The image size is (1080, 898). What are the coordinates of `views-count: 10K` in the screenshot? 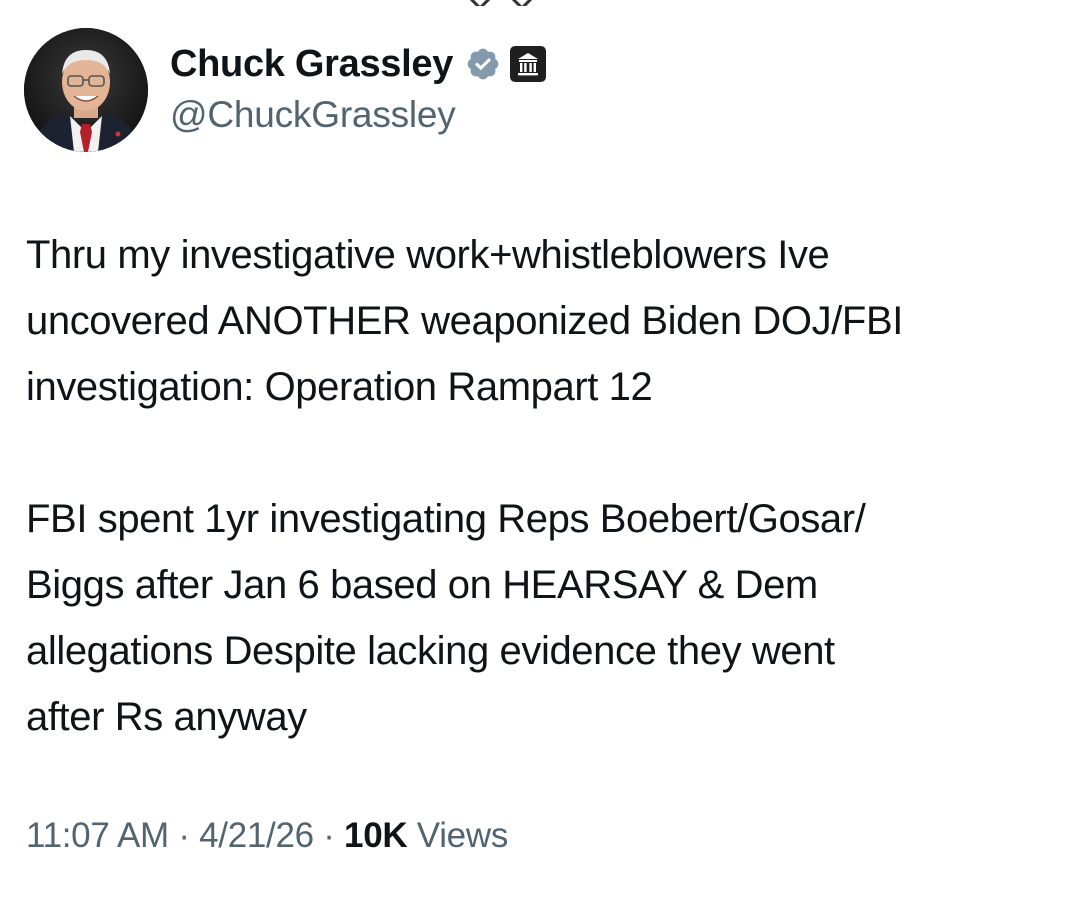 It's located at (376, 835).